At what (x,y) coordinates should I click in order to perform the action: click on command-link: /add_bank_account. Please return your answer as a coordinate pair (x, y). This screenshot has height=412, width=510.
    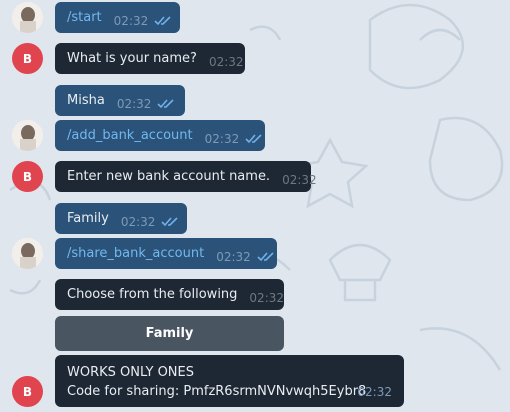
    Looking at the image, I should click on (130, 135).